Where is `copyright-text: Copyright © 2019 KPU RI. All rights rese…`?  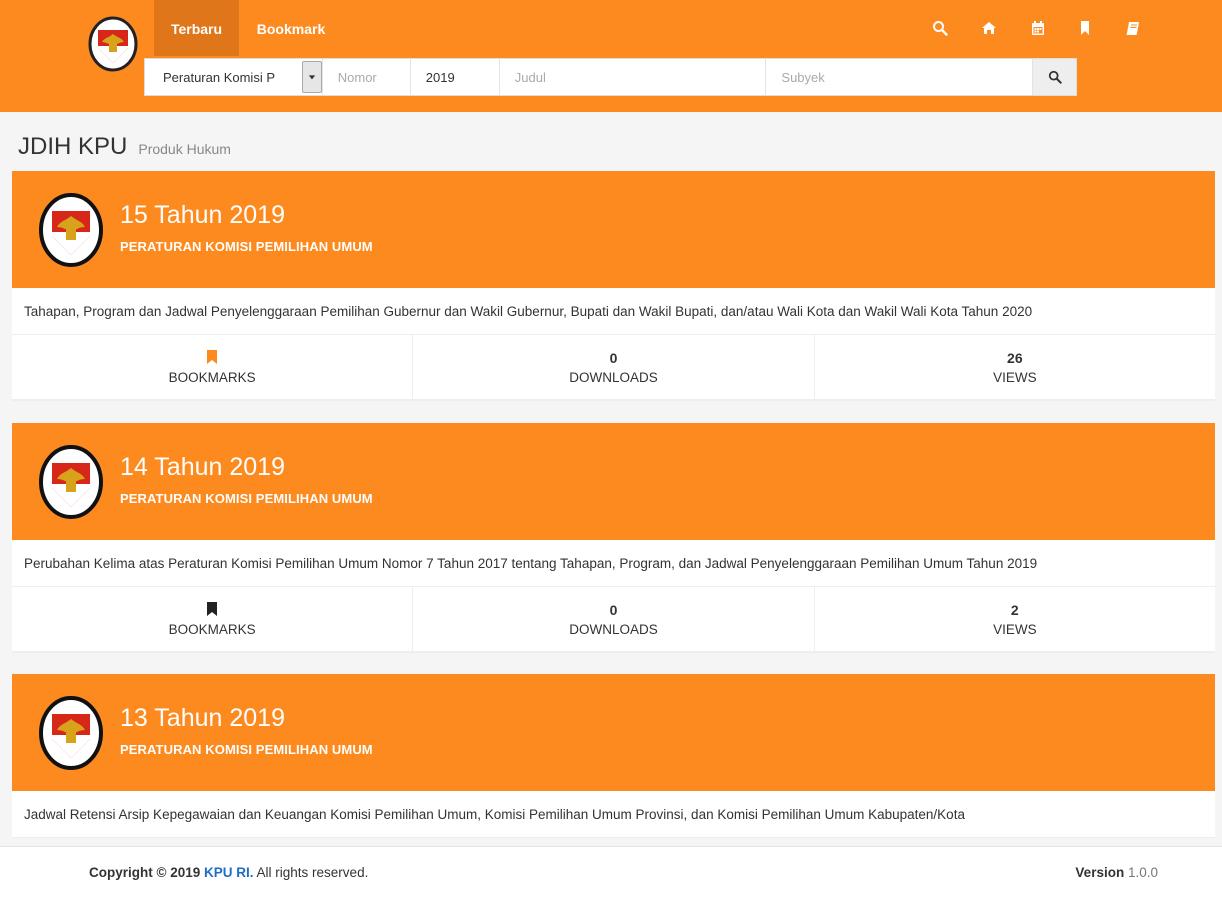
copyright-text: Copyright © 2019 KPU RI. All rights rese… is located at coordinates (228, 872).